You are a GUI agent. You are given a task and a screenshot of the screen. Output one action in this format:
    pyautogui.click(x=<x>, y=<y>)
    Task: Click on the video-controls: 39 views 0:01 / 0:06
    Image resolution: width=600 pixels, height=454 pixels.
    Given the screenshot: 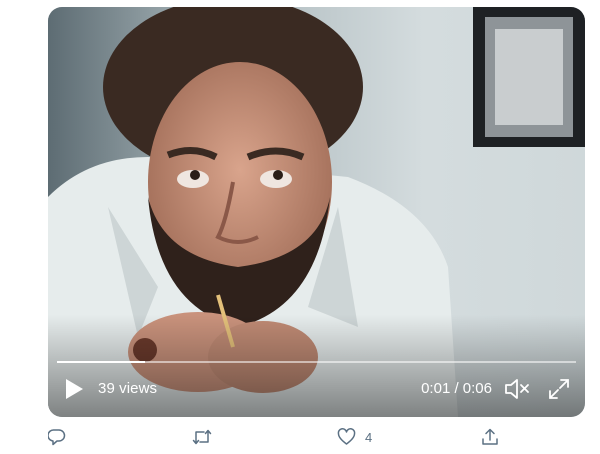 What is the action you would take?
    pyautogui.click(x=316, y=389)
    